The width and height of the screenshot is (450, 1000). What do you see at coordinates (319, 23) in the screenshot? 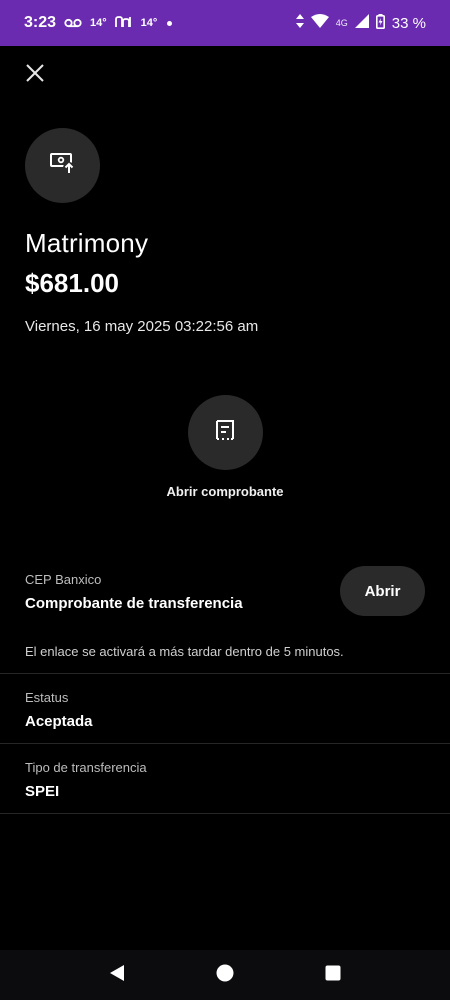
I see `wifi-icon` at bounding box center [319, 23].